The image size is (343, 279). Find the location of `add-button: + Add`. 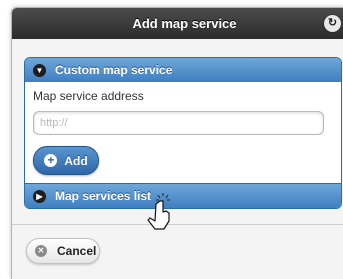

add-button: + Add is located at coordinates (66, 160).